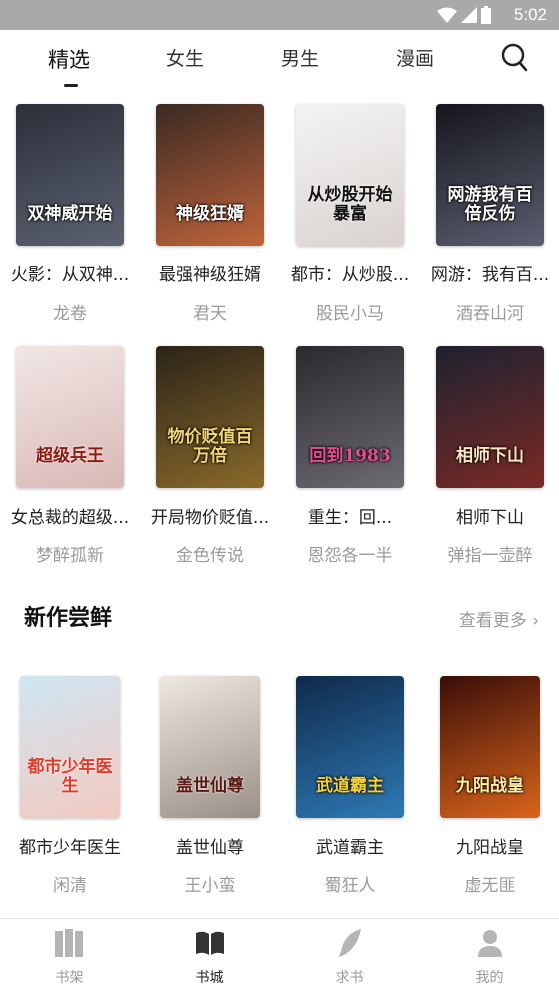 The height and width of the screenshot is (996, 559). I want to click on book-cover: 相师下山, so click(490, 417).